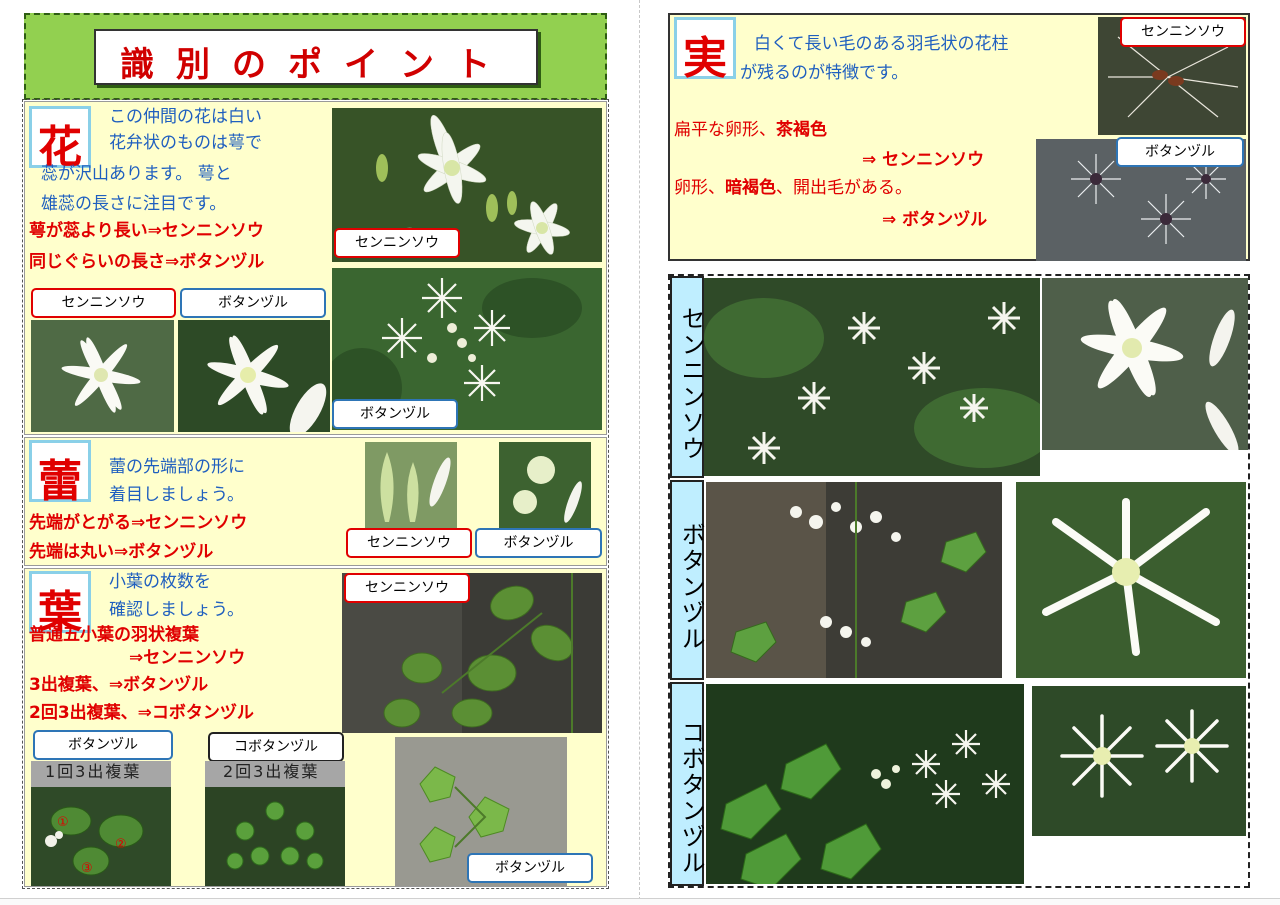  I want to click on page-bottom-edge, so click(640, 901).